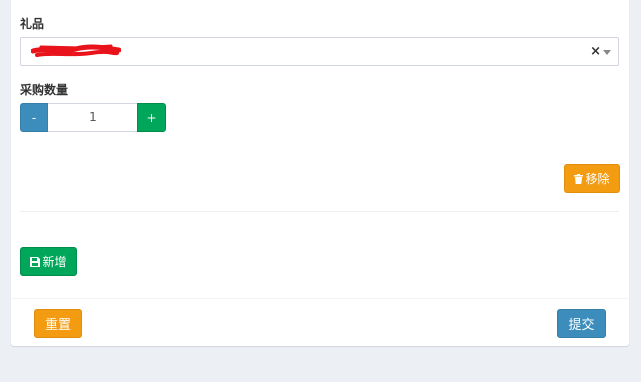 The width and height of the screenshot is (641, 382). I want to click on footer-divider, so click(320, 298).